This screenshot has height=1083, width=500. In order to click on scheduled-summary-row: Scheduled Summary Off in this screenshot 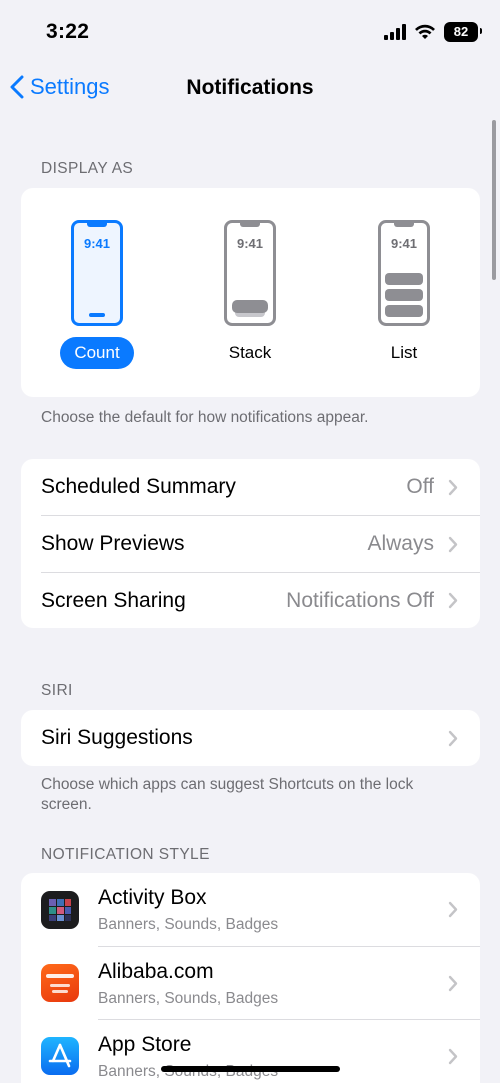, I will do `click(250, 487)`.